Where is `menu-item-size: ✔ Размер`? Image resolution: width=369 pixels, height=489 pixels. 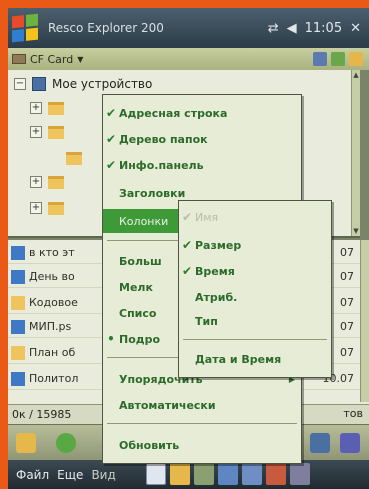 menu-item-size: ✔ Размер is located at coordinates (255, 245).